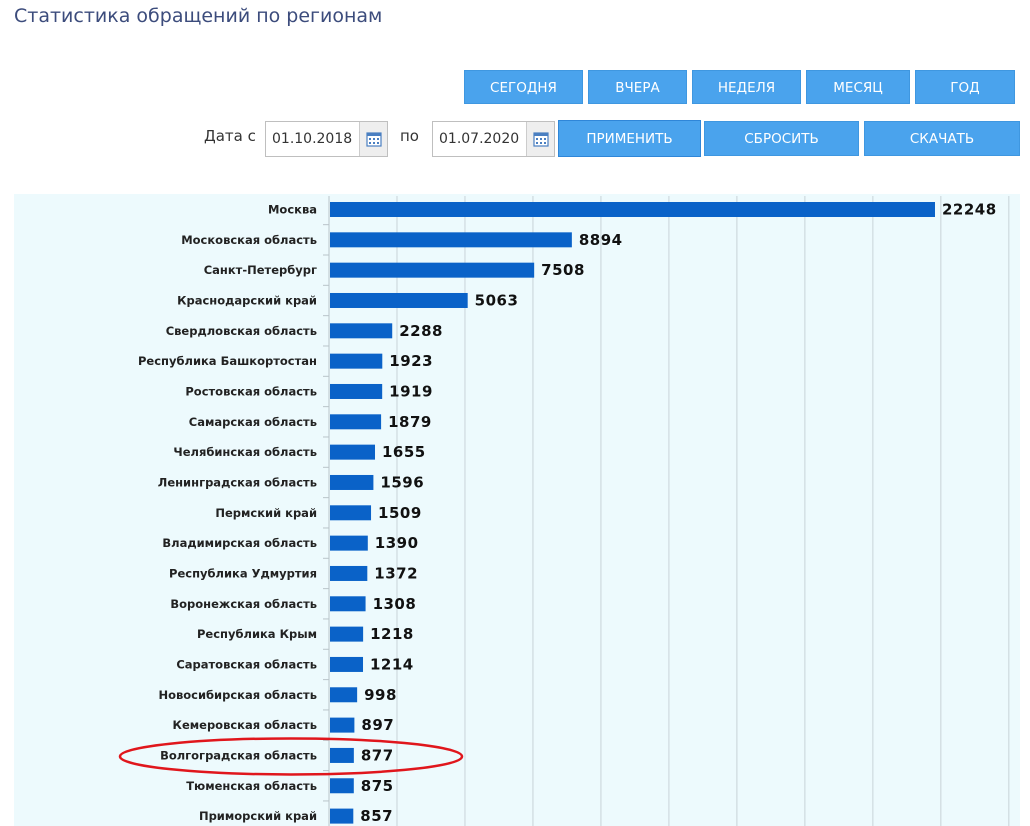  Describe the element at coordinates (239, 543) in the screenshot. I see `region-label: Владимирская область` at that location.